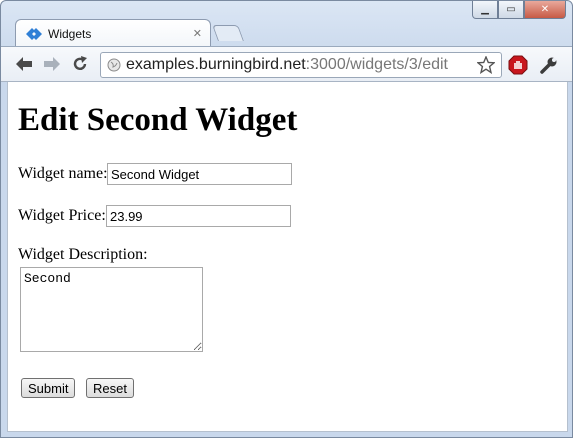  What do you see at coordinates (545, 10) in the screenshot?
I see `close-window-button: ✕` at bounding box center [545, 10].